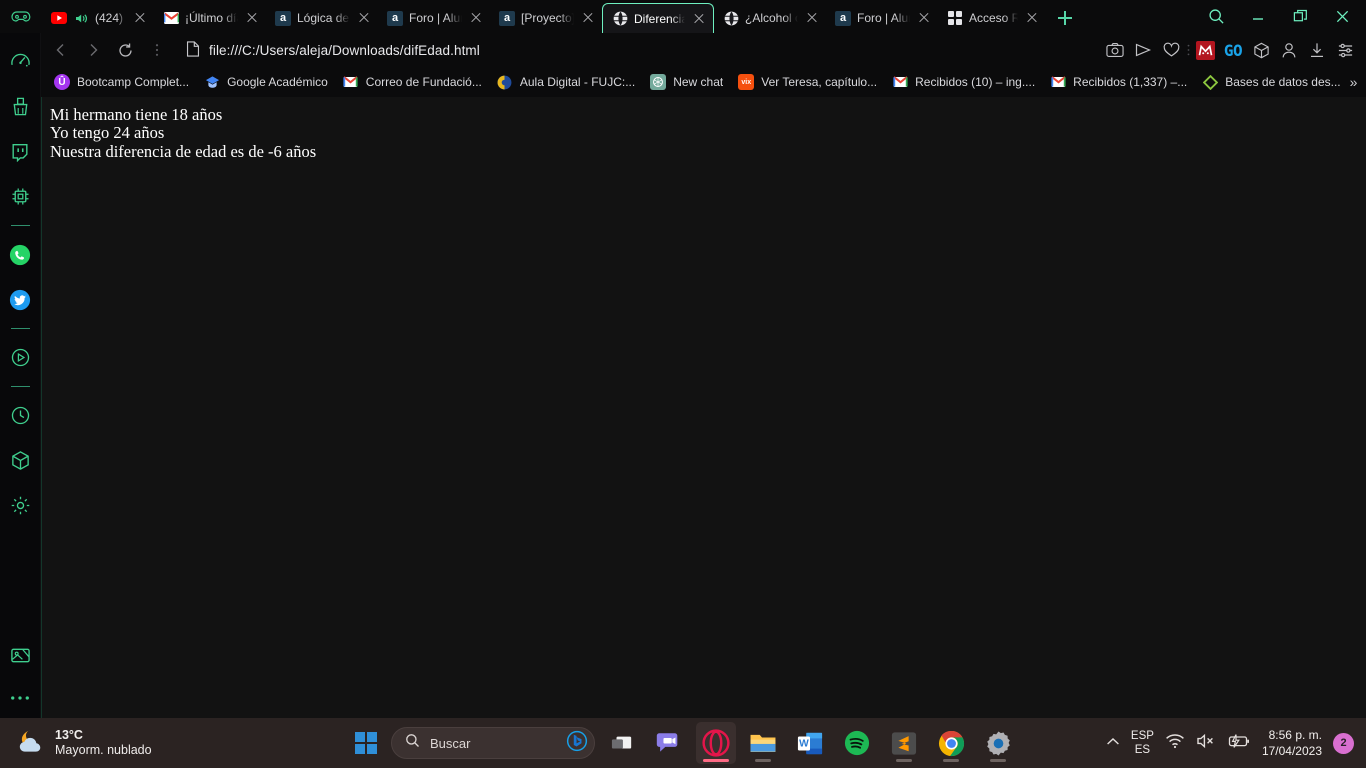 The image size is (1366, 768). I want to click on back-arrow-icon, so click(61, 50).